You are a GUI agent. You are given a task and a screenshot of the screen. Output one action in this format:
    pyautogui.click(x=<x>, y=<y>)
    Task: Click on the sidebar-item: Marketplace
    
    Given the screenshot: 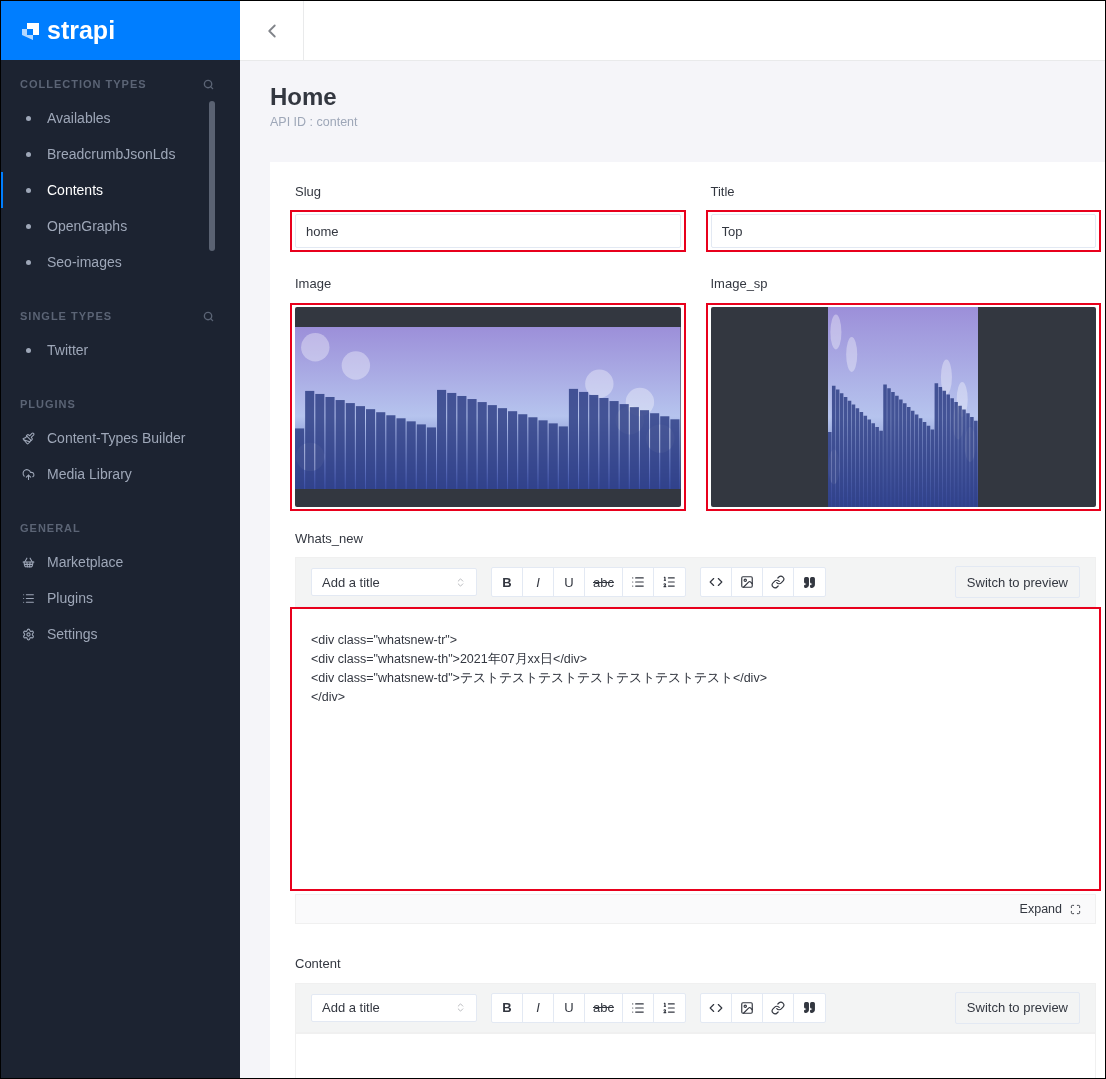 What is the action you would take?
    pyautogui.click(x=120, y=562)
    